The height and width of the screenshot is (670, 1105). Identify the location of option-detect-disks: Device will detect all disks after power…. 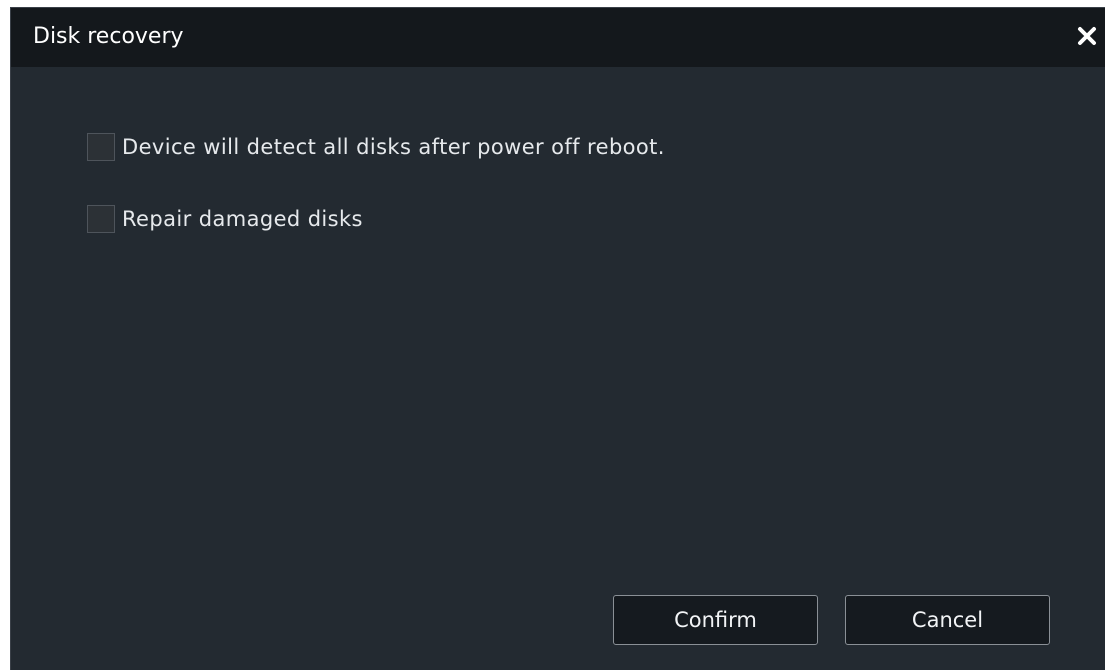
(376, 147).